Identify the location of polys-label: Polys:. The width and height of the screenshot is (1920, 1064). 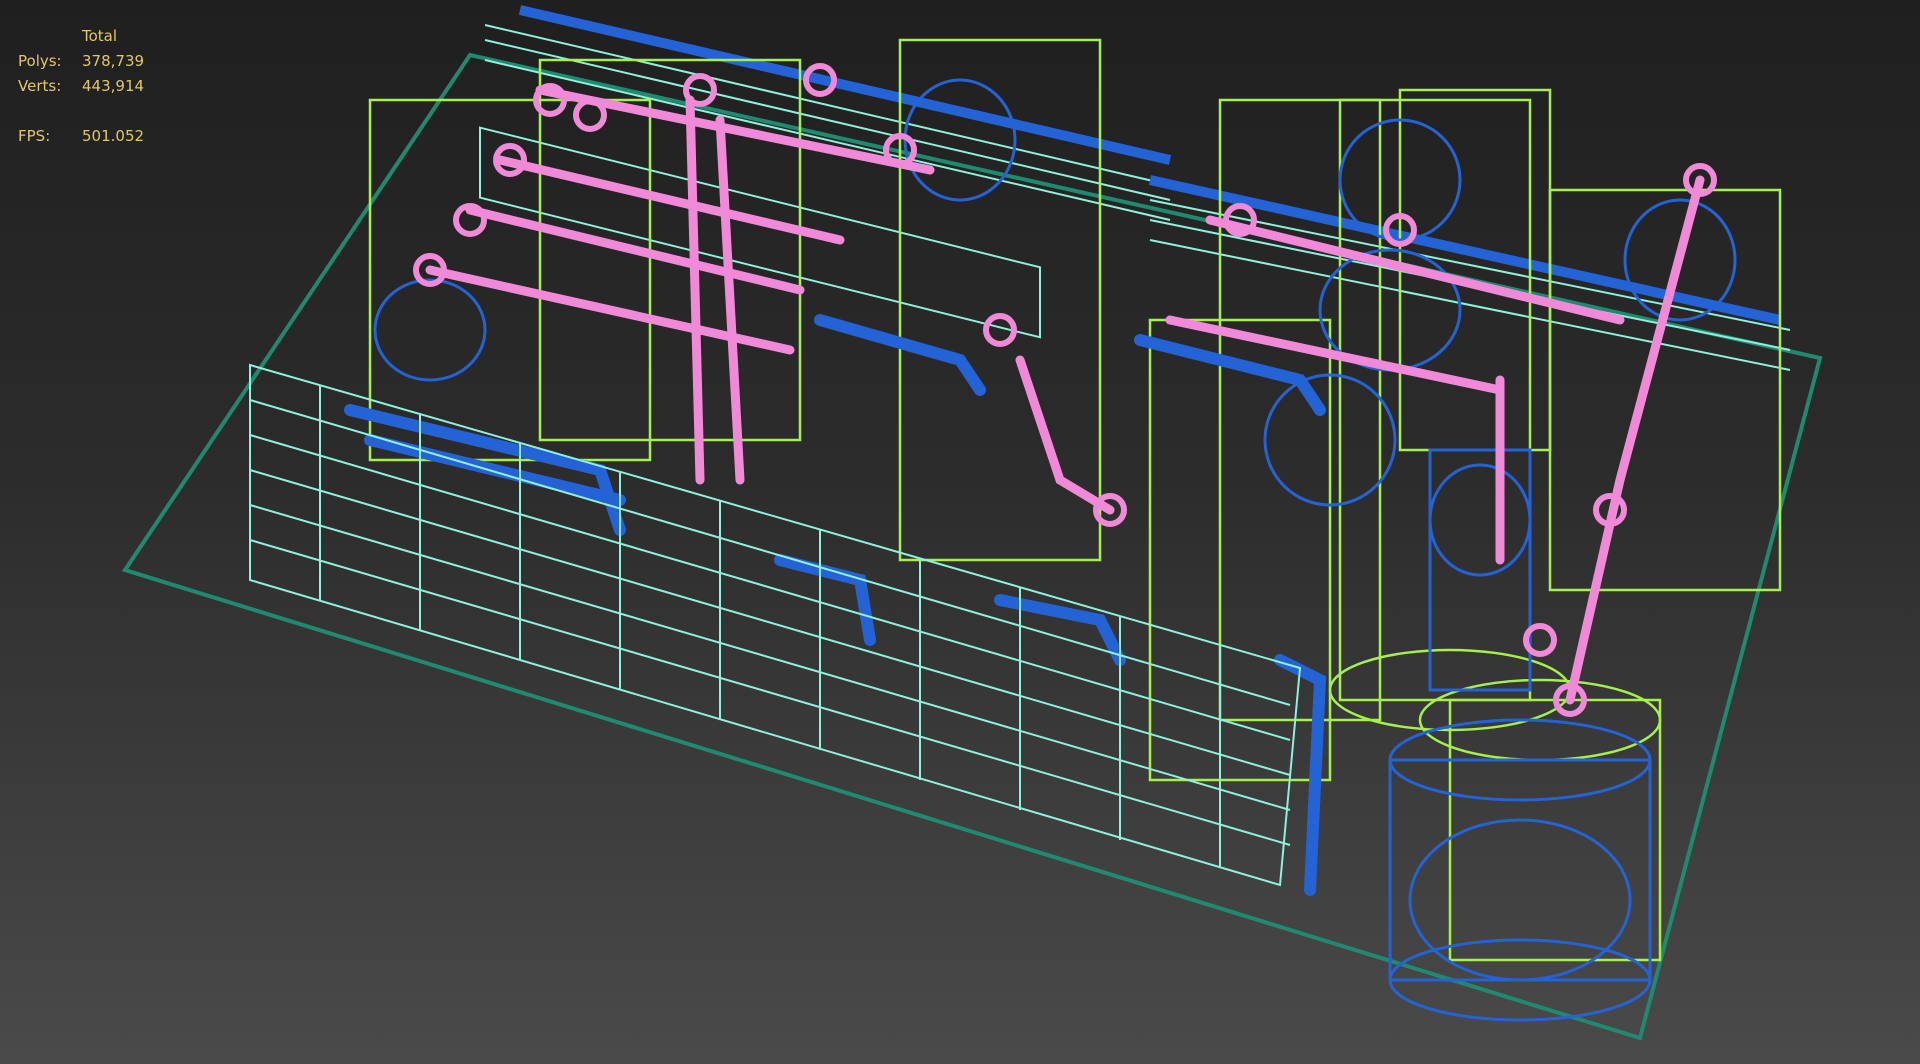
(40, 61).